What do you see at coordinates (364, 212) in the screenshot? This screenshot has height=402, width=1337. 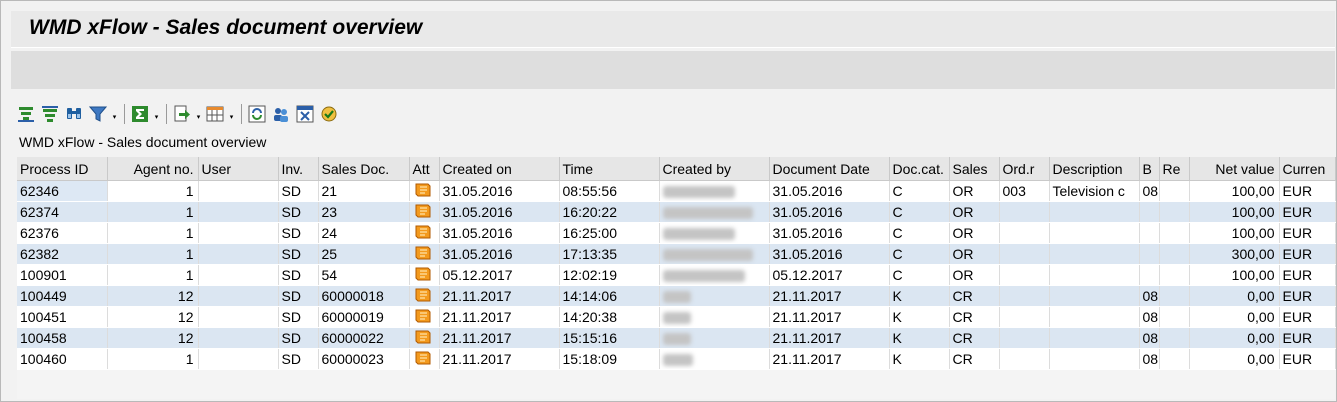 I see `cell-sales-doc: 23` at bounding box center [364, 212].